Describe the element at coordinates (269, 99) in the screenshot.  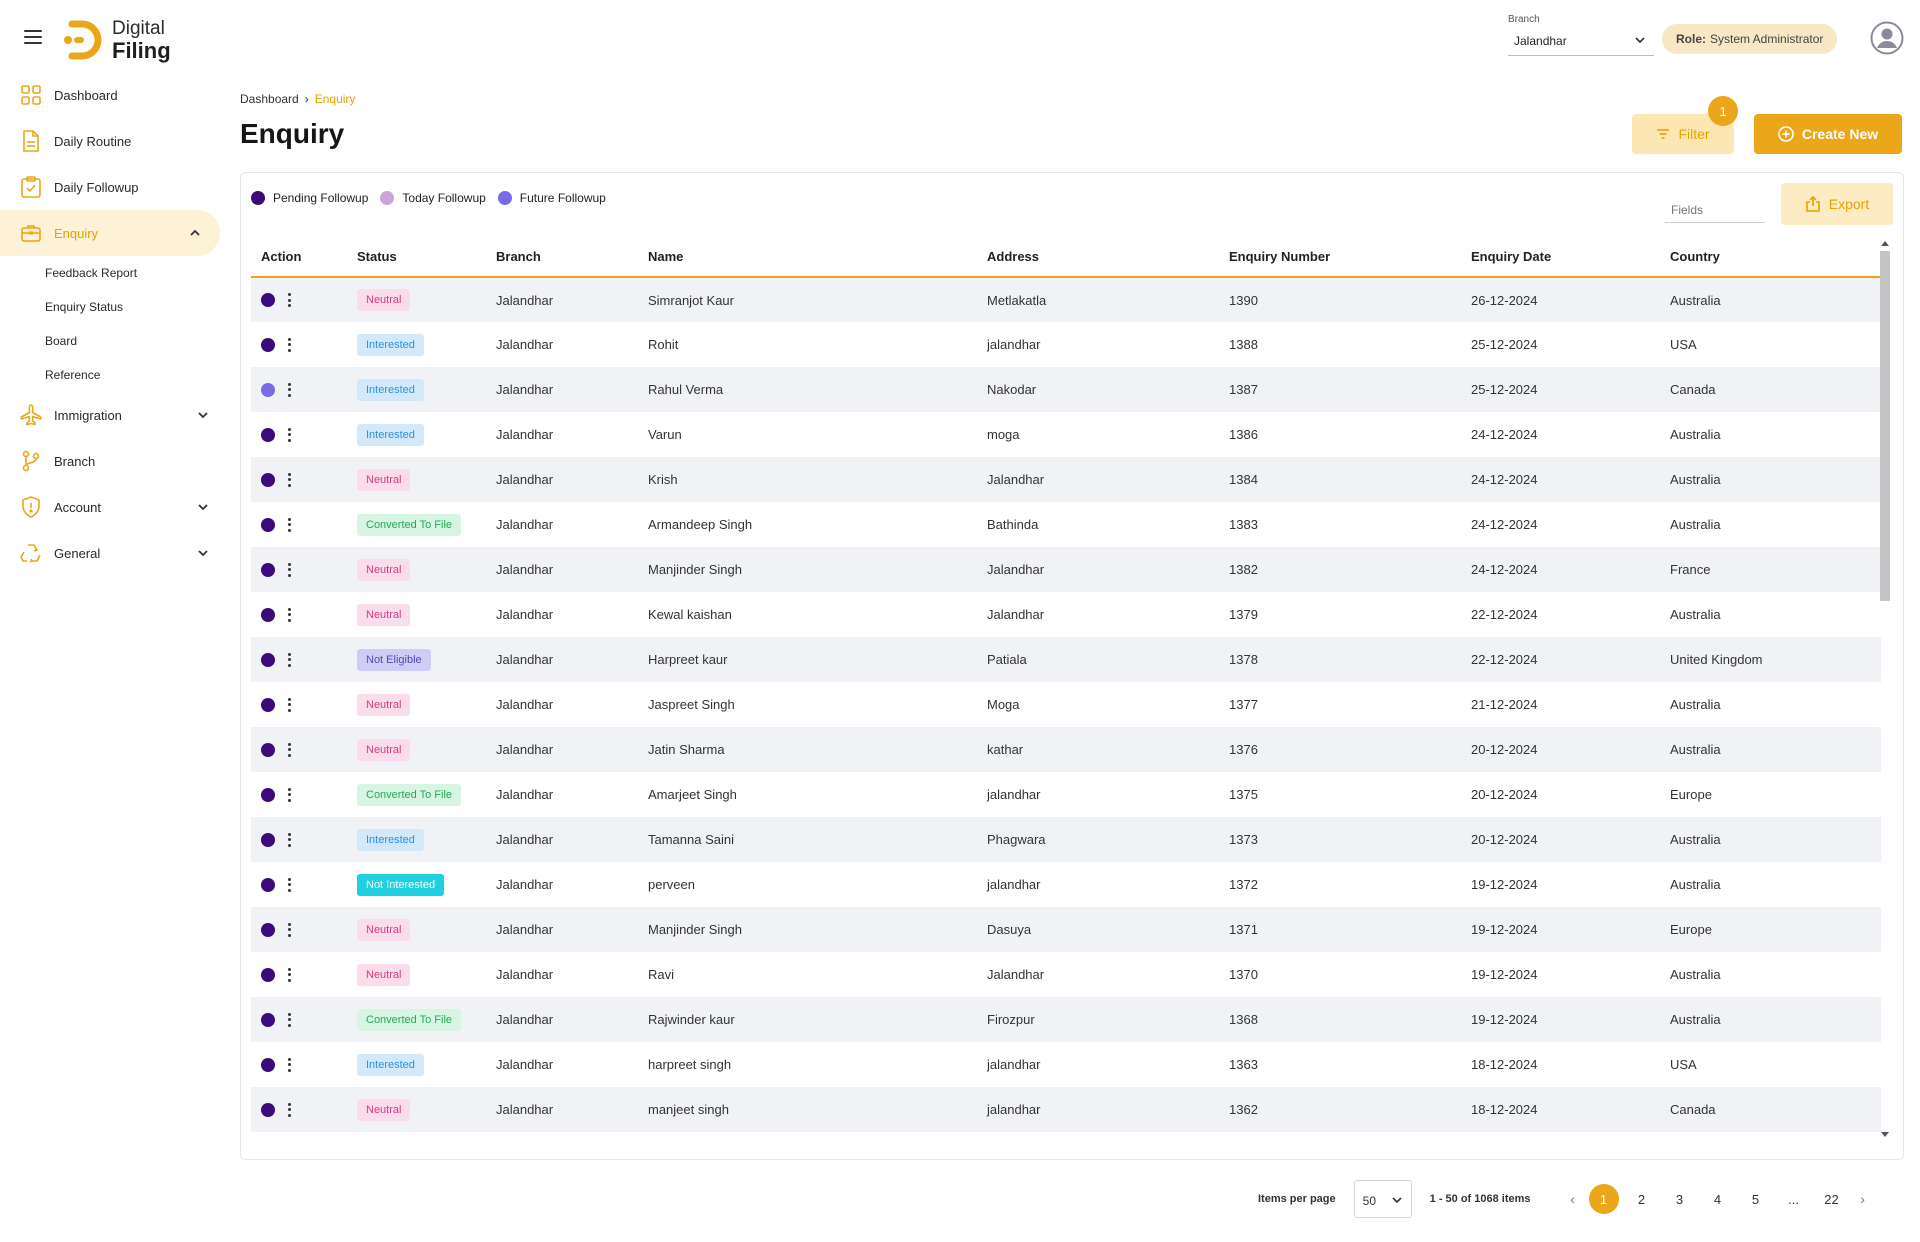
I see `breadcrumb-root: Dashboard` at that location.